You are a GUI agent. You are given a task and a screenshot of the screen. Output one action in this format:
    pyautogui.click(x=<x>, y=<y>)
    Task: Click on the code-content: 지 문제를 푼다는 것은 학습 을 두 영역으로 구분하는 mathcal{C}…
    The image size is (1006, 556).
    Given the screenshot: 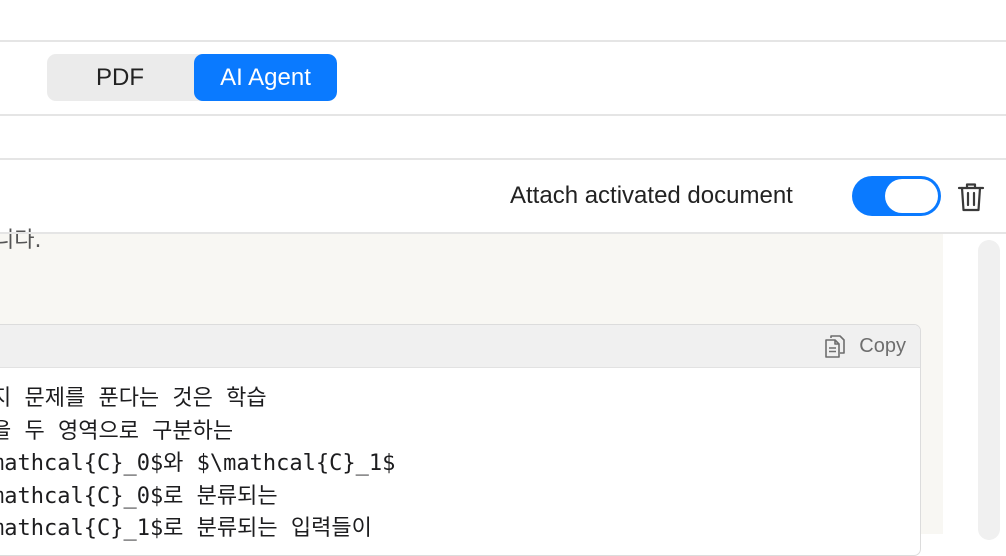 What is the action you would take?
    pyautogui.click(x=197, y=464)
    